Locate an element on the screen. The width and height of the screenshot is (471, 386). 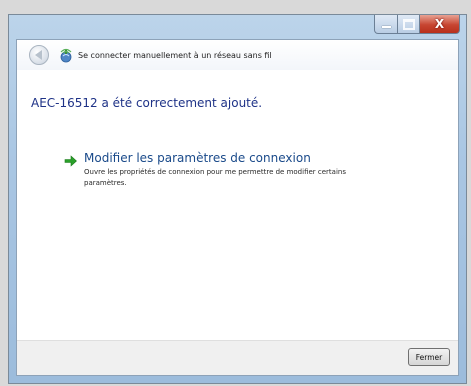
wireless-network-icon is located at coordinates (66, 55).